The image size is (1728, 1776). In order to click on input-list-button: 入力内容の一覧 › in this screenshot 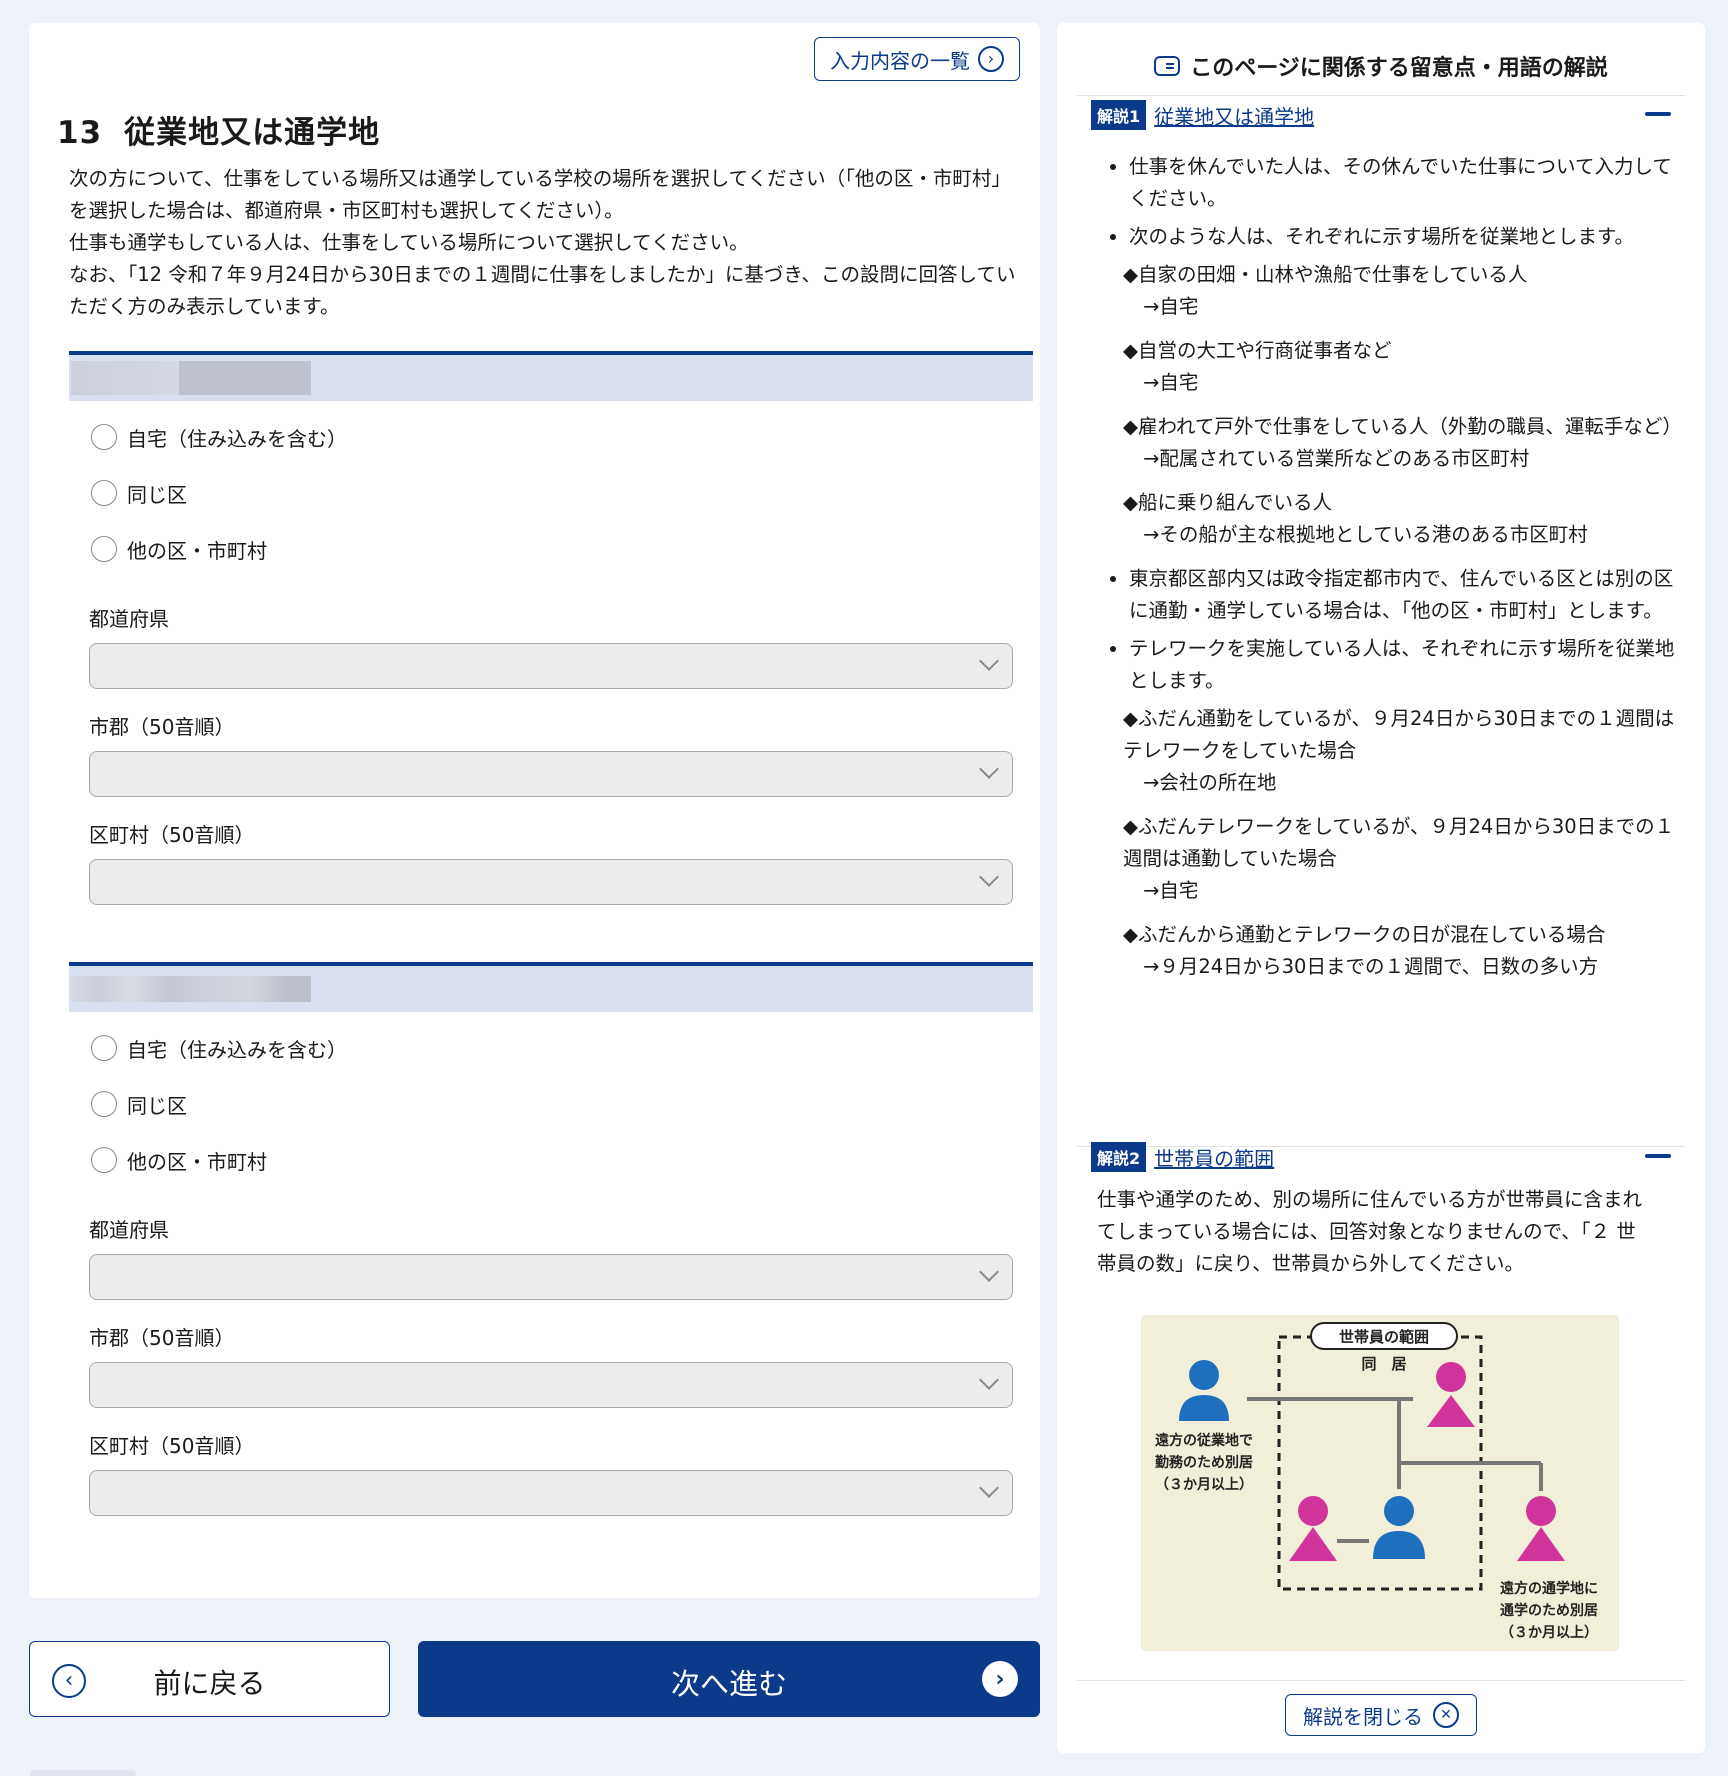, I will do `click(917, 59)`.